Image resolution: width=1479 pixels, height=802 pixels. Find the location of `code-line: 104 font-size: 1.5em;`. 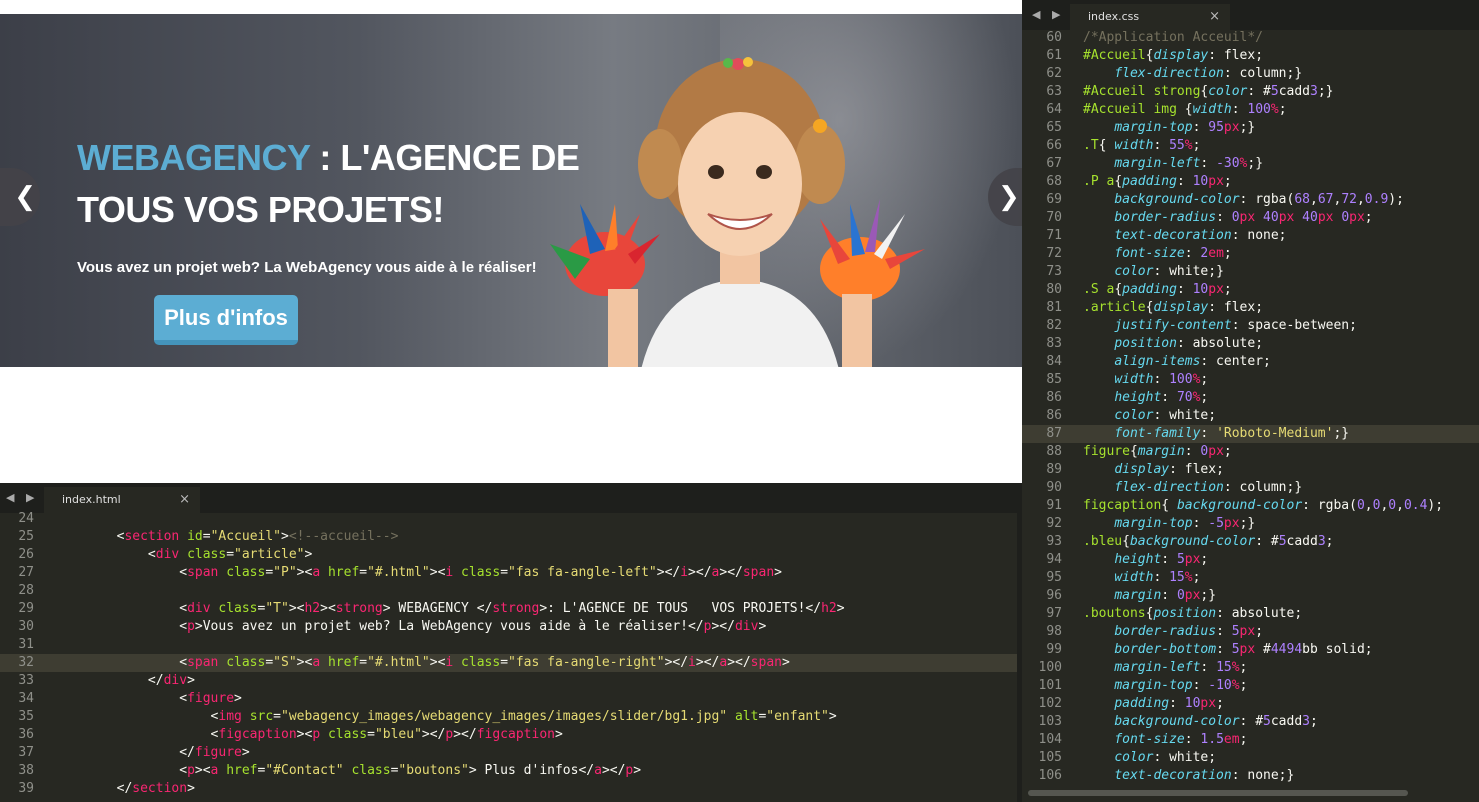

code-line: 104 font-size: 1.5em; is located at coordinates (1250, 740).